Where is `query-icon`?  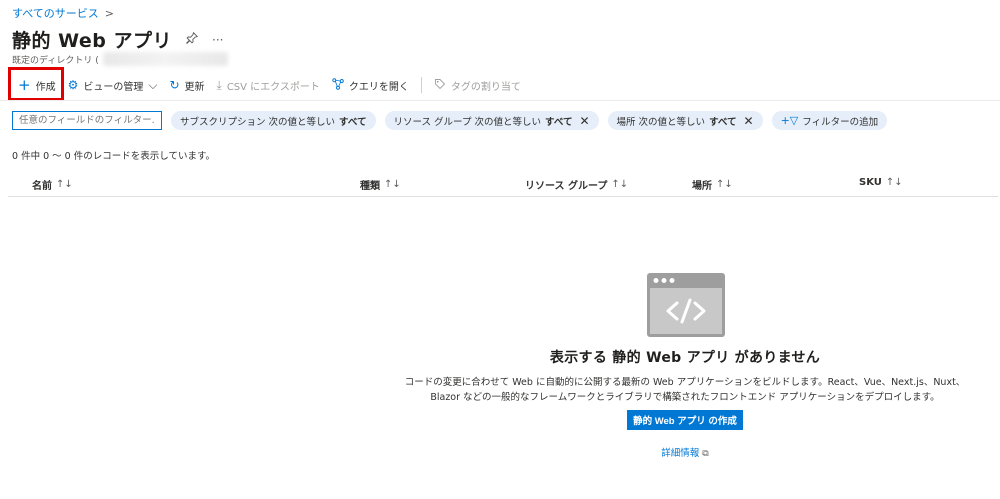 query-icon is located at coordinates (338, 85).